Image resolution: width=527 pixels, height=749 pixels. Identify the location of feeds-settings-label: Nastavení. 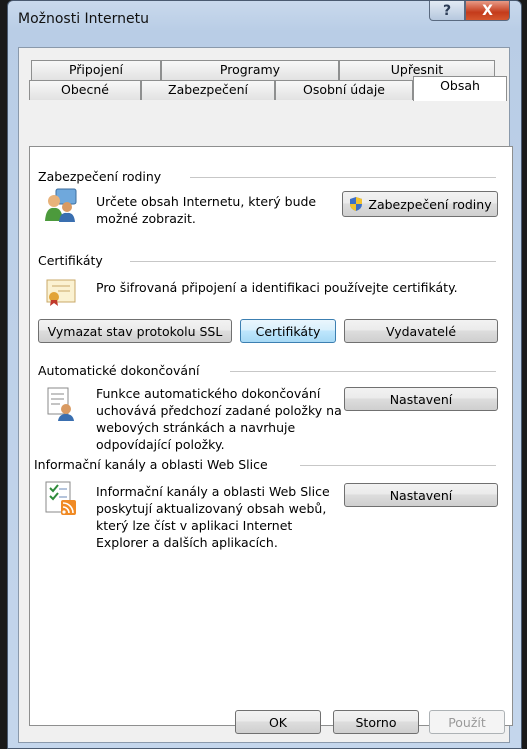
(421, 495).